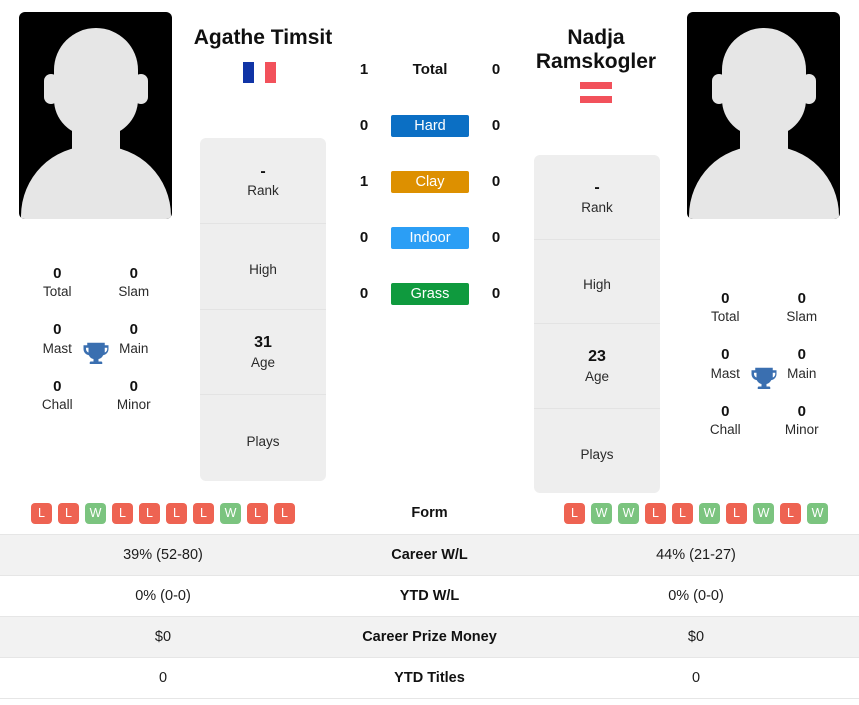 This screenshot has width=859, height=705. I want to click on titles-row-clay: 1 Clay 0, so click(430, 181).